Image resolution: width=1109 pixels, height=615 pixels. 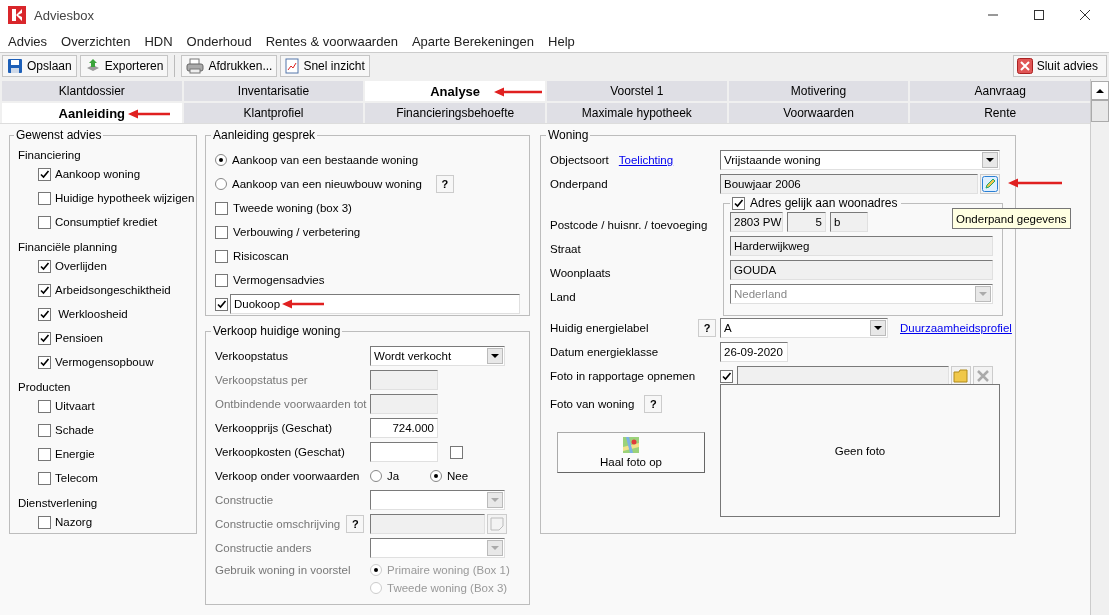 I want to click on annotation-arrow, so click(x=518, y=92).